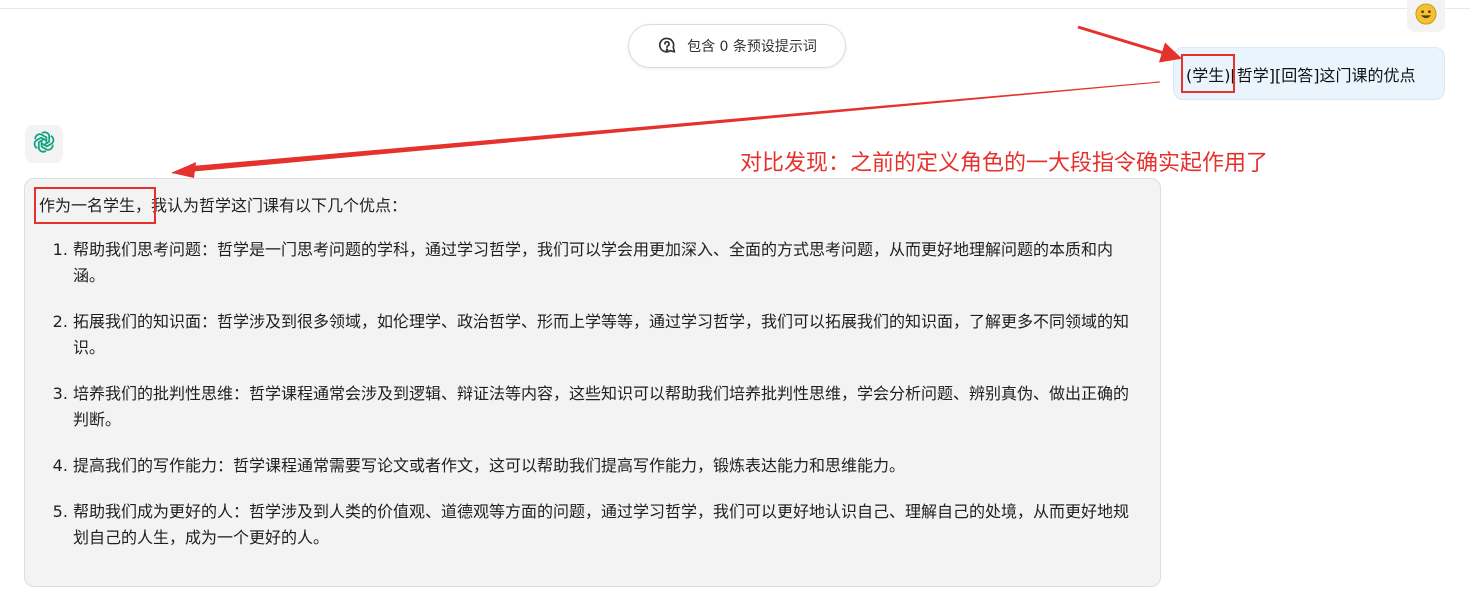 This screenshot has height=597, width=1470. Describe the element at coordinates (667, 46) in the screenshot. I see `prompt-template-icon` at that location.